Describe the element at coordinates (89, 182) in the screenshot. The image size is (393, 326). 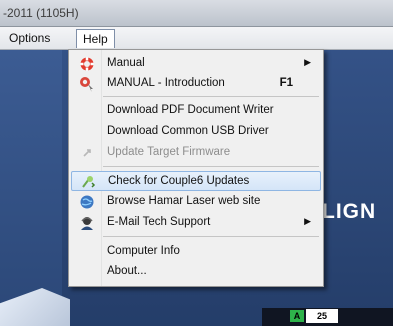
I see `update-check-icon` at that location.